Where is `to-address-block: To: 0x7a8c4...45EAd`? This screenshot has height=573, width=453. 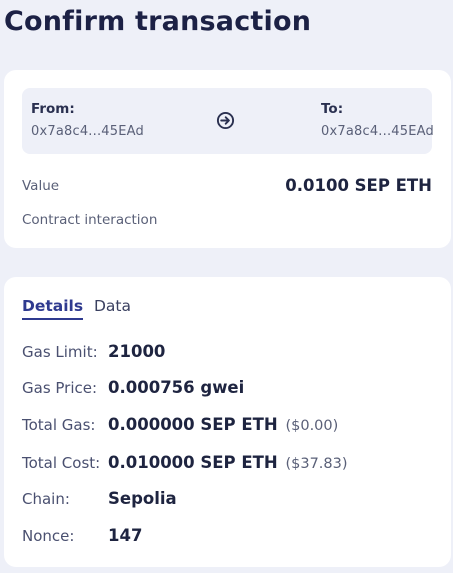 to-address-block: To: 0x7a8c4...45EAd is located at coordinates (377, 120).